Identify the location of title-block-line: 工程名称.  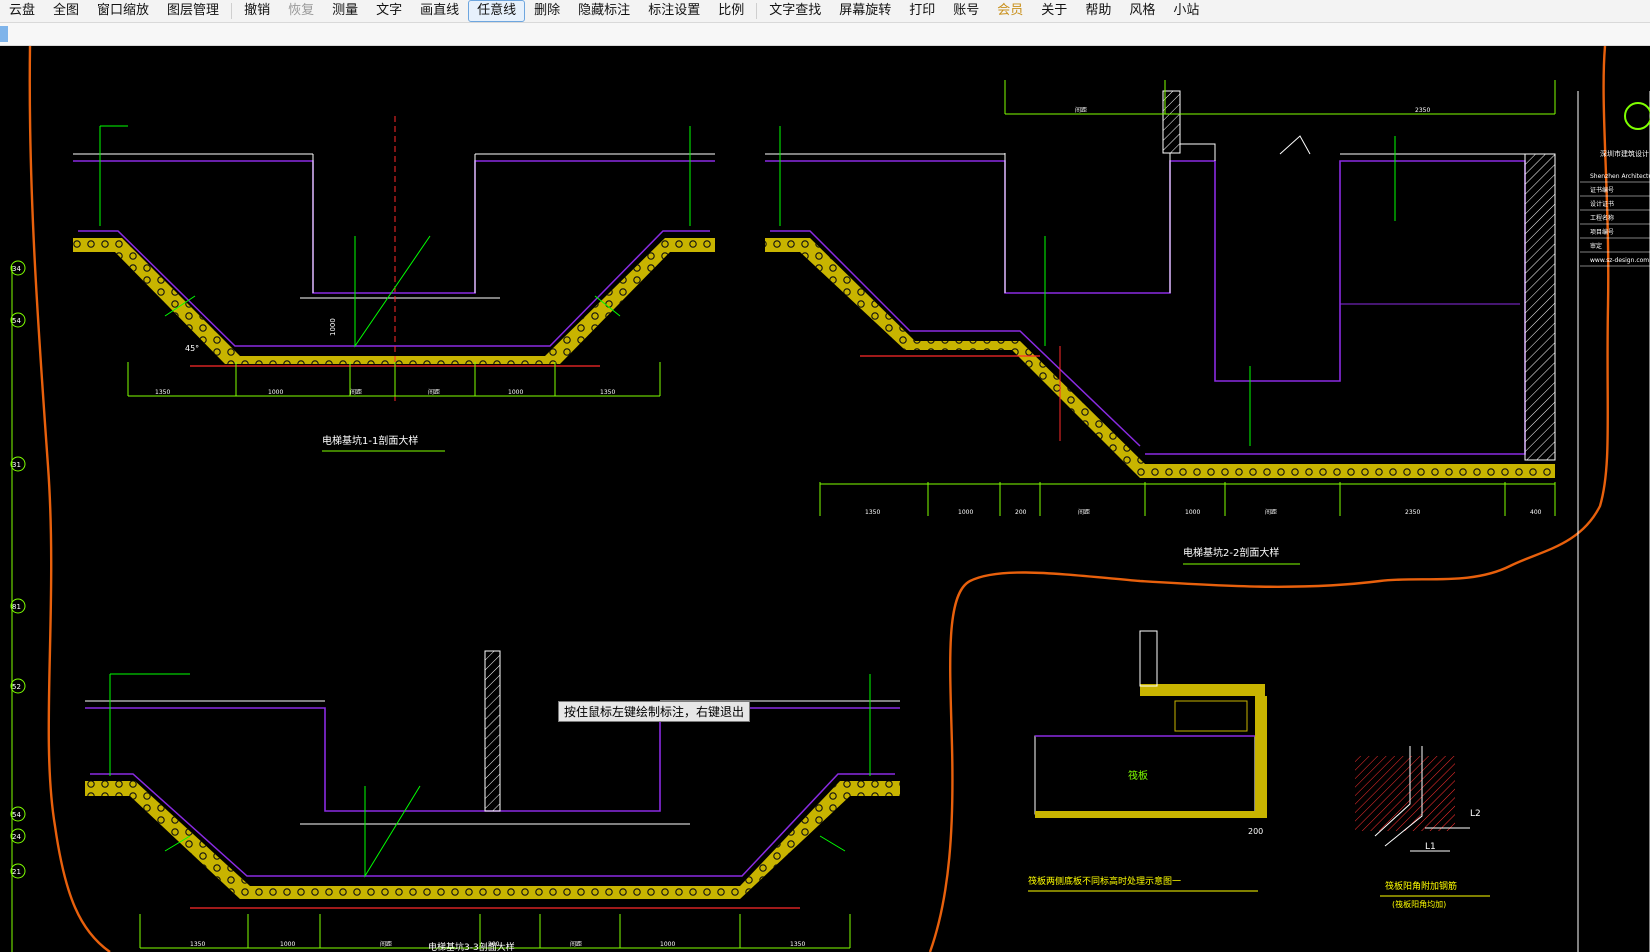
(1602, 218).